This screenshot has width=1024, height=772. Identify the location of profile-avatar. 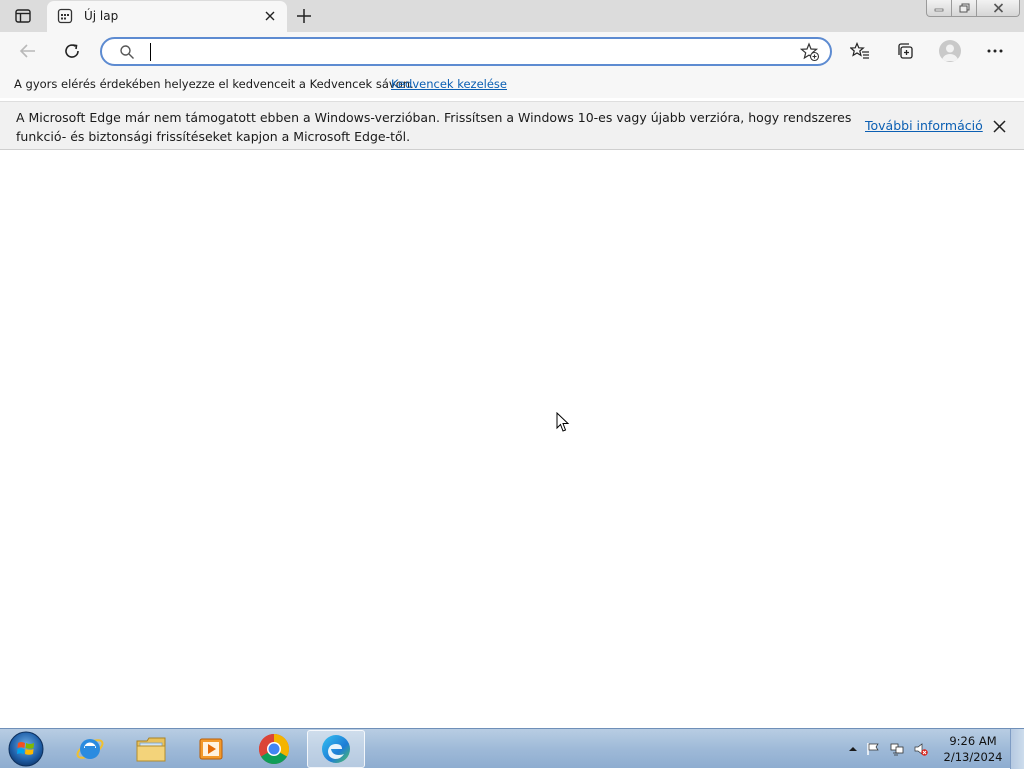
(950, 51).